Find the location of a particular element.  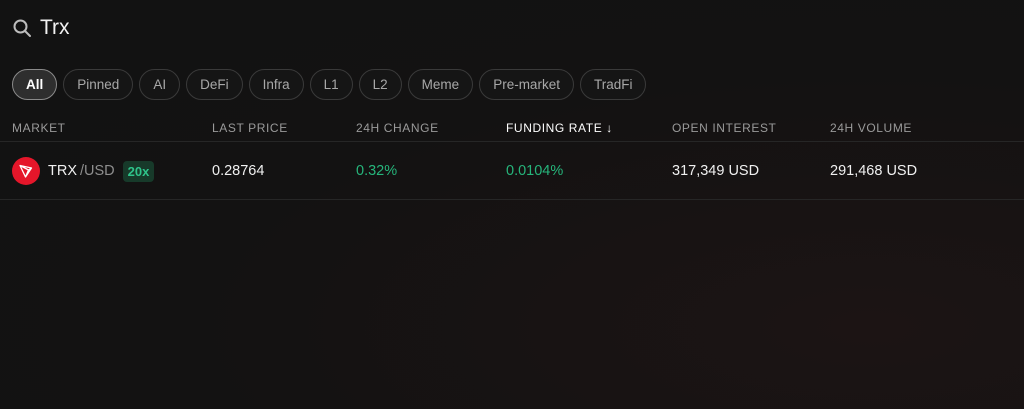

filter-chip-pre-market: Pre-market is located at coordinates (526, 84).